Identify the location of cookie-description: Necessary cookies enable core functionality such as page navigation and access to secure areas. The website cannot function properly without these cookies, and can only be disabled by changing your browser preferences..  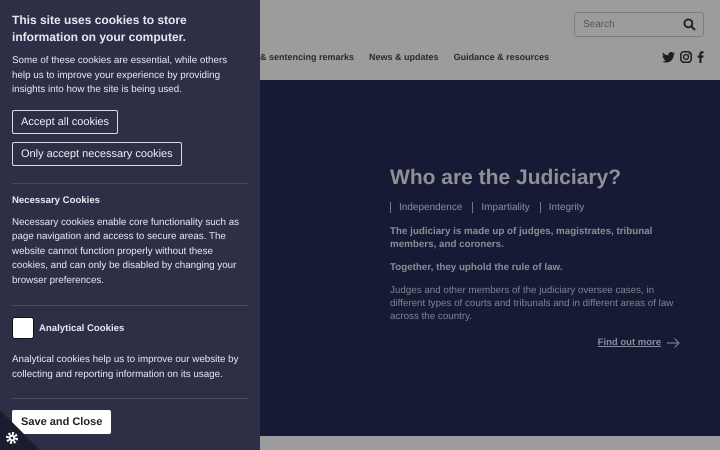
(126, 252).